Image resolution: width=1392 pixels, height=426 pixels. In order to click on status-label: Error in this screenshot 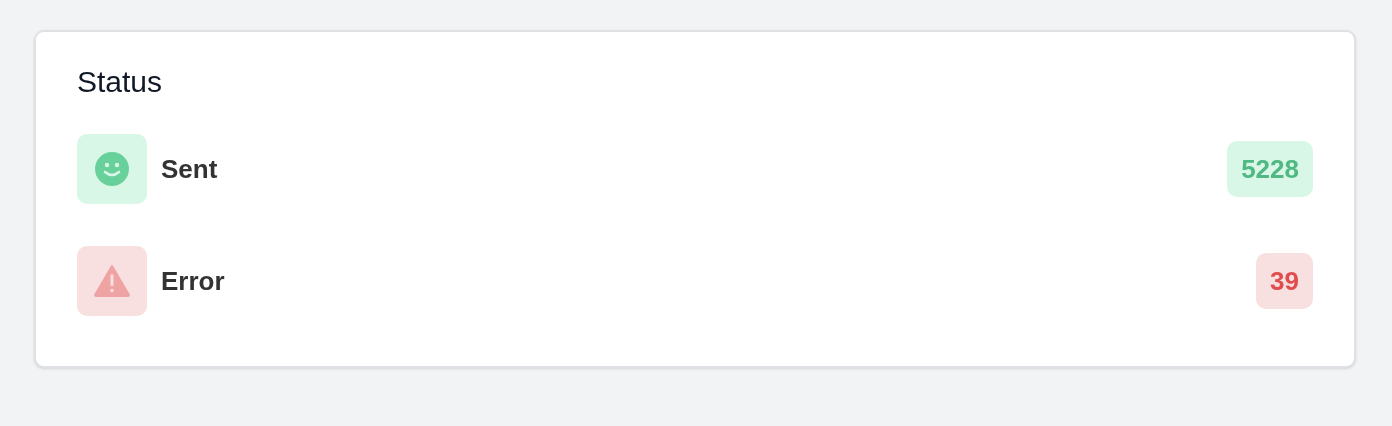, I will do `click(193, 281)`.